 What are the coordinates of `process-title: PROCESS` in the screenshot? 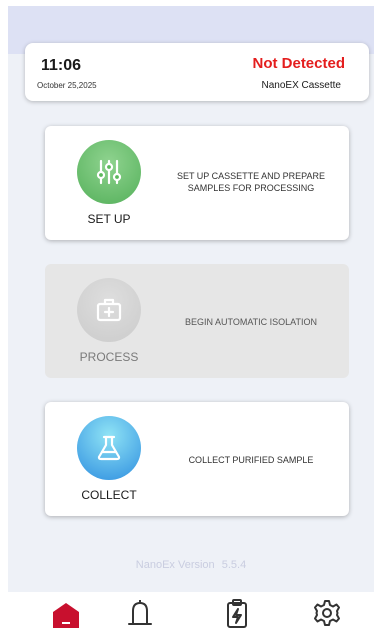 It's located at (109, 357).